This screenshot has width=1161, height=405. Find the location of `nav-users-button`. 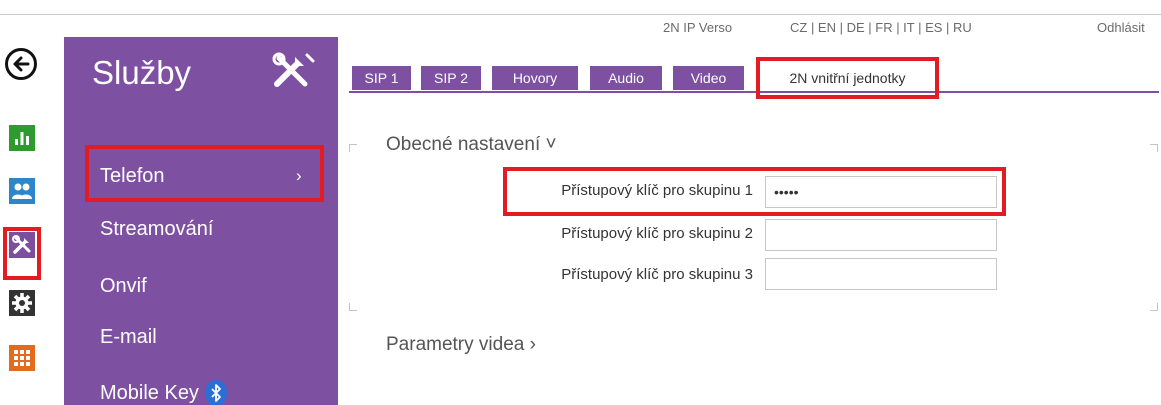

nav-users-button is located at coordinates (22, 191).